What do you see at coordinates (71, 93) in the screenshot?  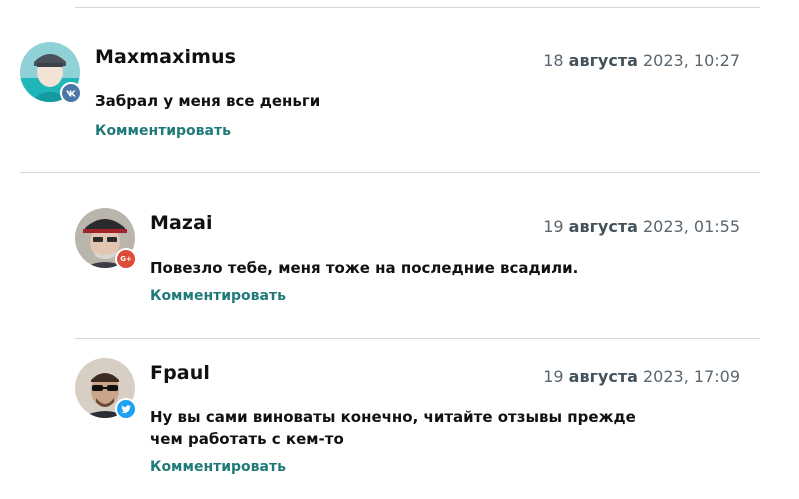 I see `vk-icon` at bounding box center [71, 93].